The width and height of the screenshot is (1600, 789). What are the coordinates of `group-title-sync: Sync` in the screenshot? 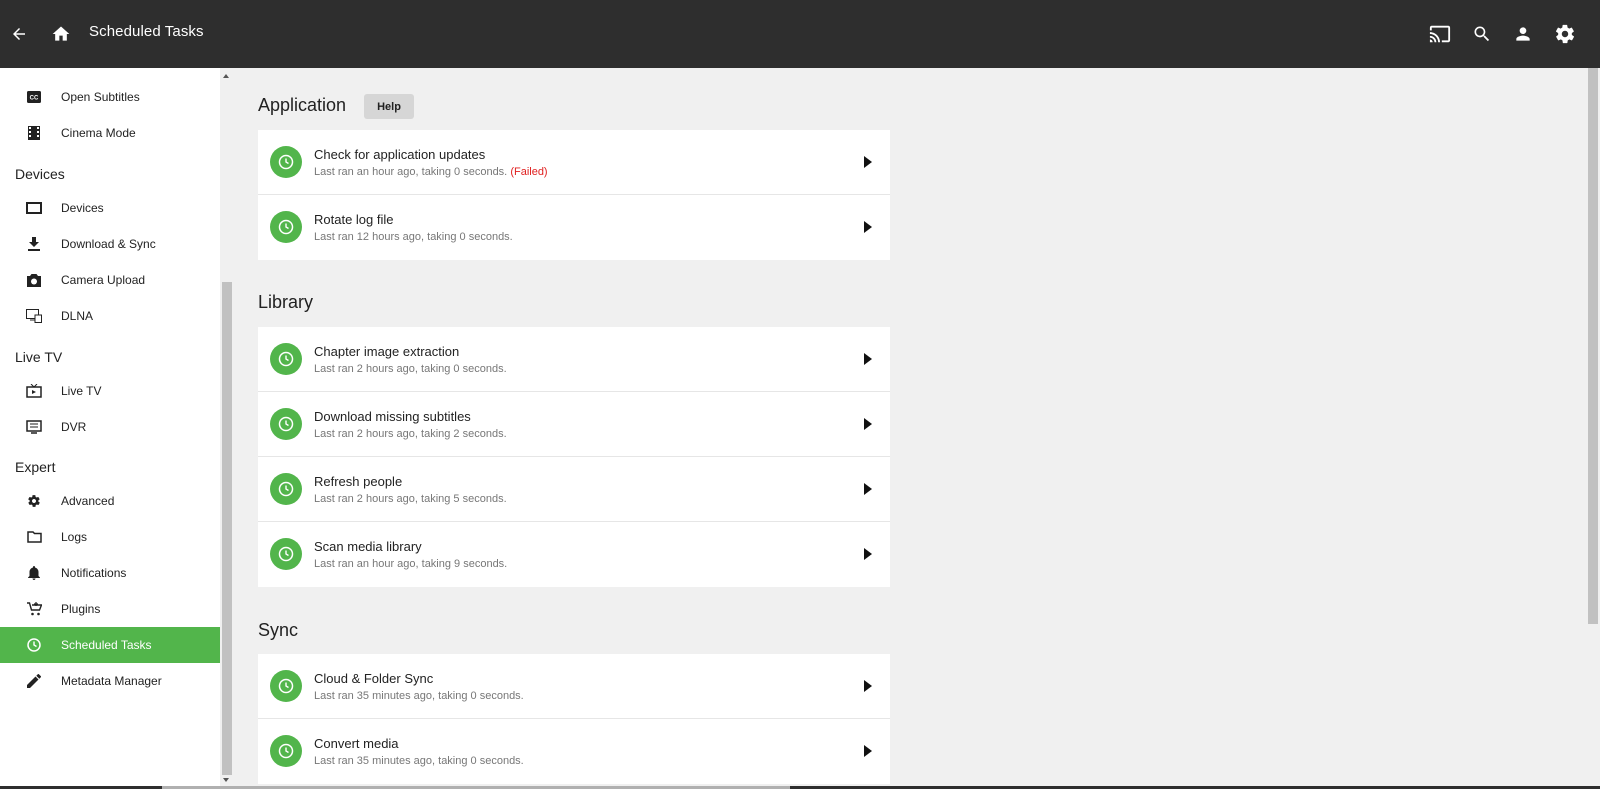 It's located at (278, 630).